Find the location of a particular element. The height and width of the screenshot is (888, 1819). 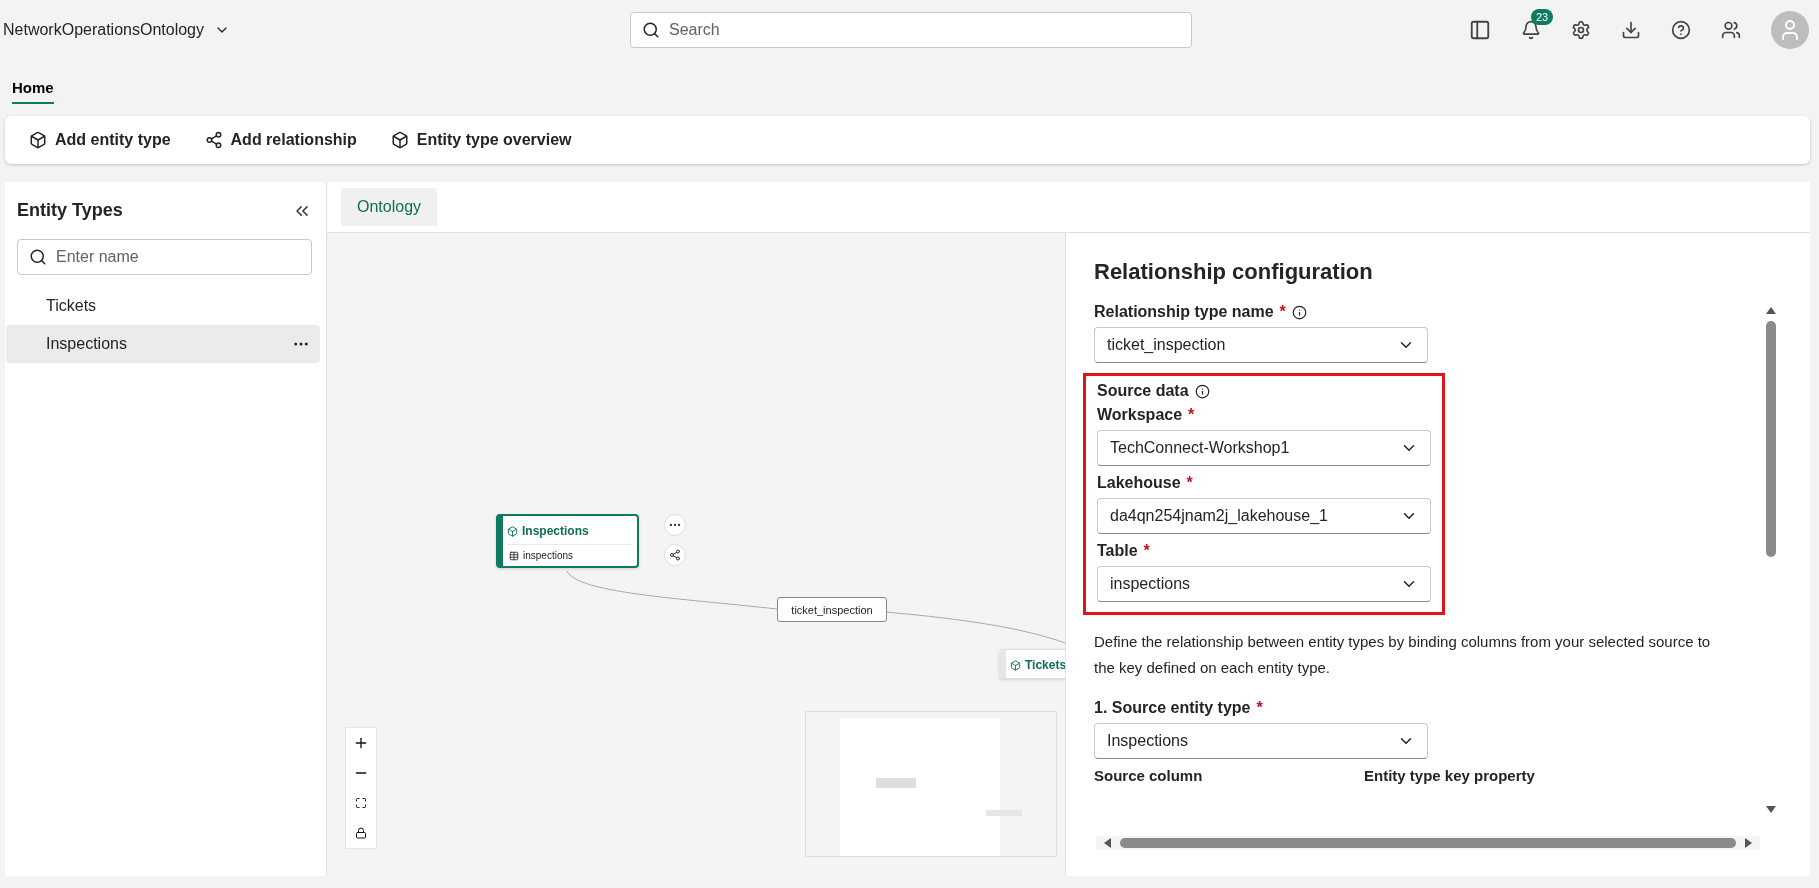

vertical-scrollbar is located at coordinates (1771, 560).